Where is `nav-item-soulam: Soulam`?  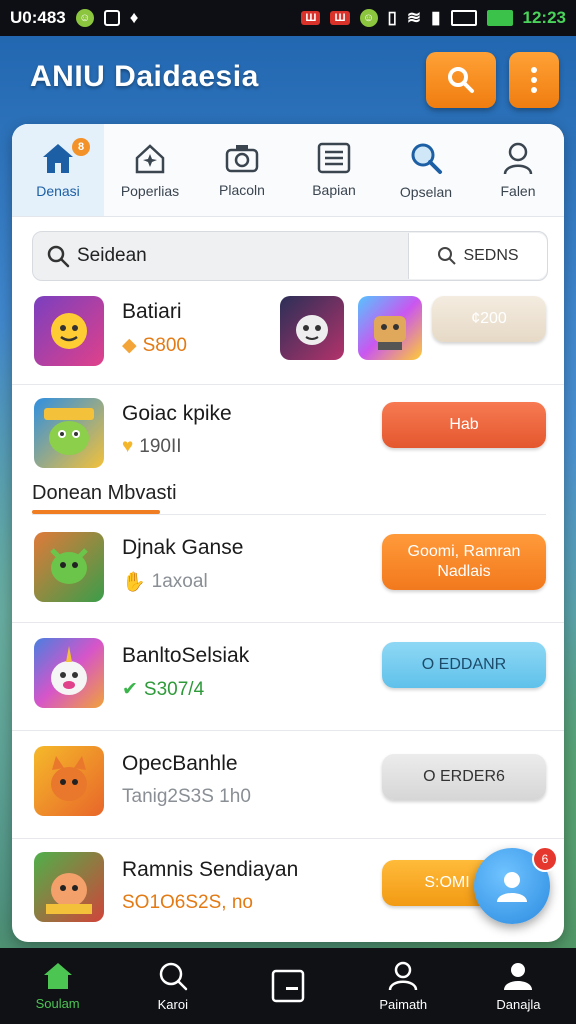 nav-item-soulam: Soulam is located at coordinates (57, 986).